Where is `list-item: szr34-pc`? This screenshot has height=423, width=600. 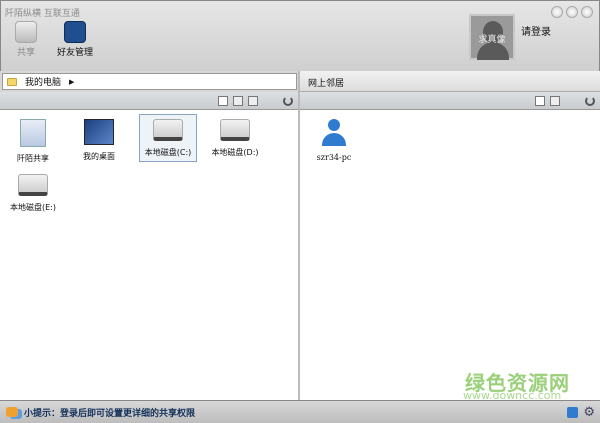 list-item: szr34-pc is located at coordinates (334, 138).